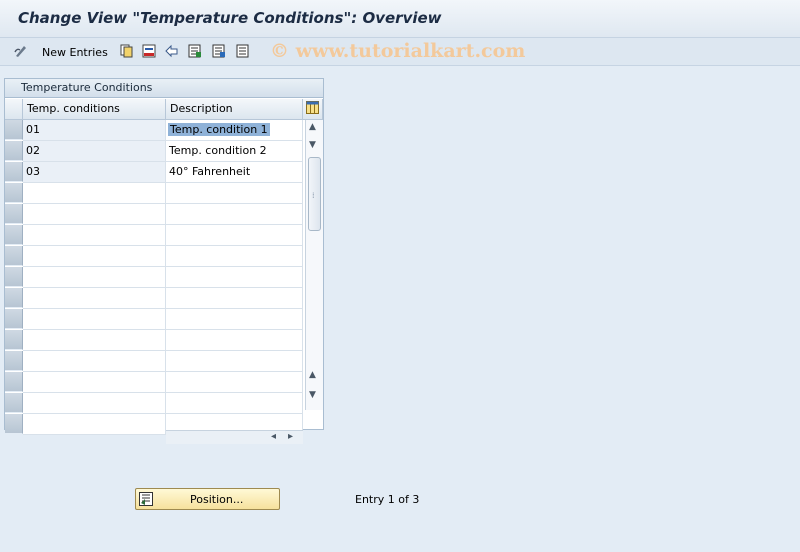 This screenshot has width=800, height=552. What do you see at coordinates (146, 499) in the screenshot?
I see `position-icon` at bounding box center [146, 499].